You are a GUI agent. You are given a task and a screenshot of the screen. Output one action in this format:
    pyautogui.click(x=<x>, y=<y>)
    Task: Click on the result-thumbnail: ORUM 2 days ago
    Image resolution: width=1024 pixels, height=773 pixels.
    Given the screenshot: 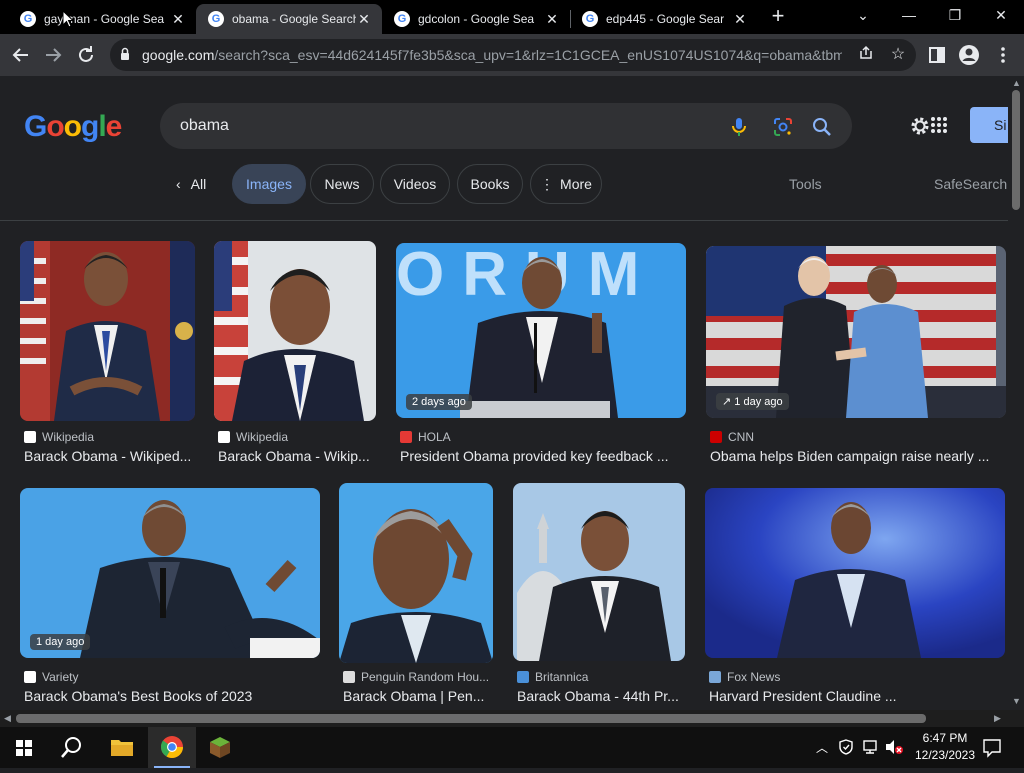 What is the action you would take?
    pyautogui.click(x=541, y=330)
    